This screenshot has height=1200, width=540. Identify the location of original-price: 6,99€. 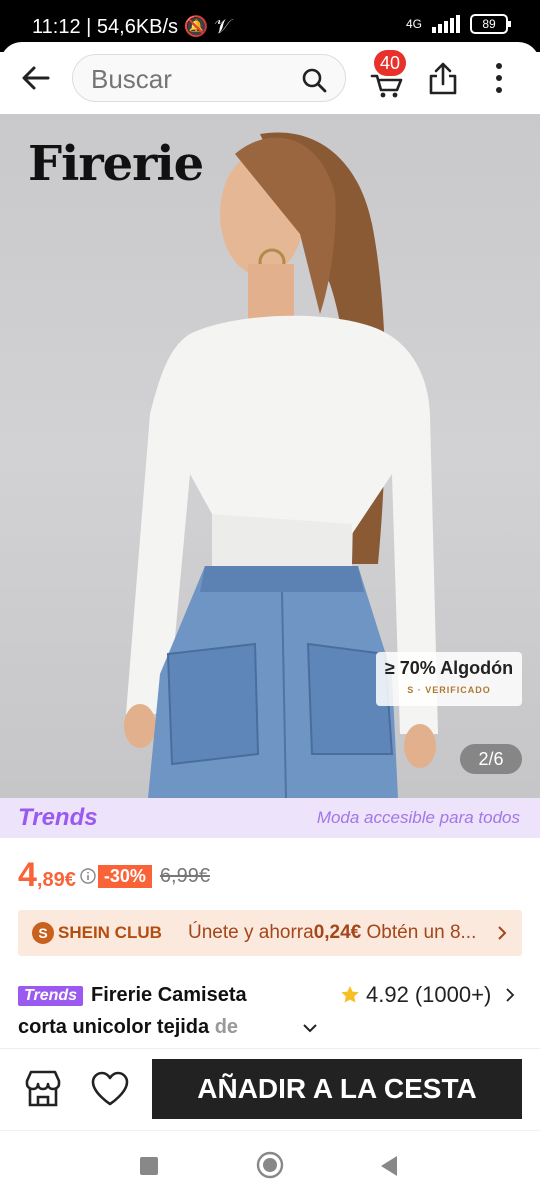
(184, 875).